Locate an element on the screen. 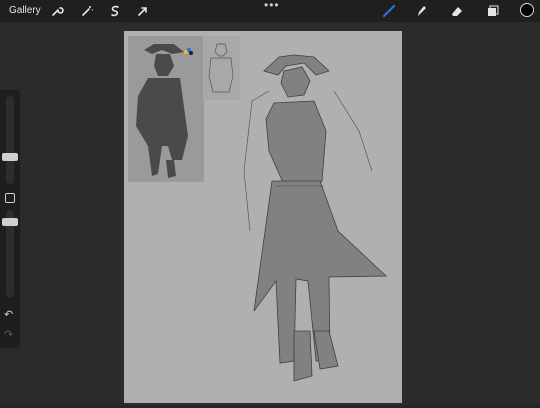  opacity-thumb is located at coordinates (10, 222).